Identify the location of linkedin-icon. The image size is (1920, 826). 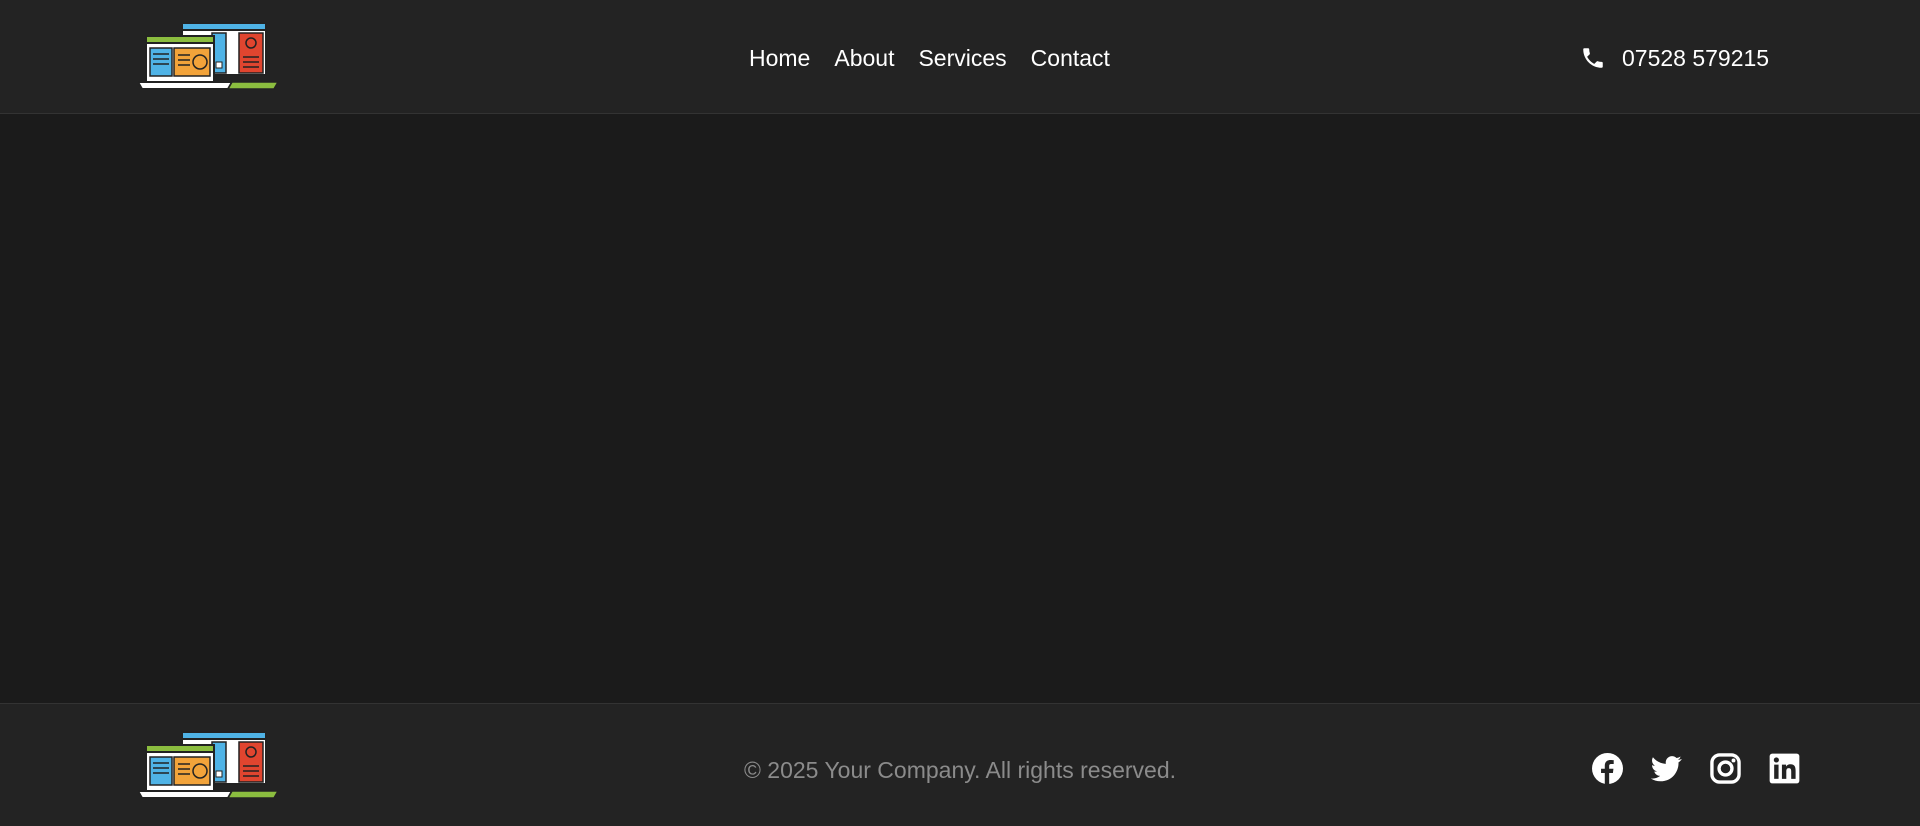
(1784, 768).